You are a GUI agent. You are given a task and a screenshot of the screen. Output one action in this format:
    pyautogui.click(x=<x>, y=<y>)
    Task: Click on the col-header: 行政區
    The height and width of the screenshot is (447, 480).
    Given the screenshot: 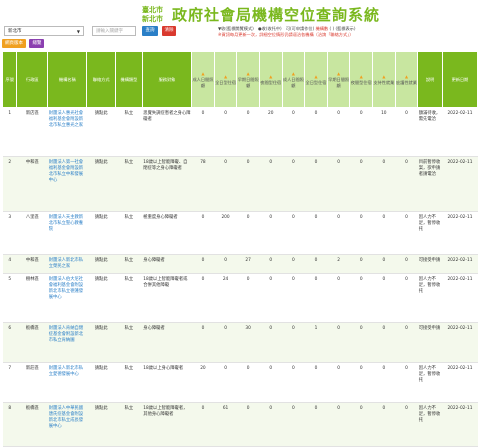 What is the action you would take?
    pyautogui.click(x=32, y=79)
    